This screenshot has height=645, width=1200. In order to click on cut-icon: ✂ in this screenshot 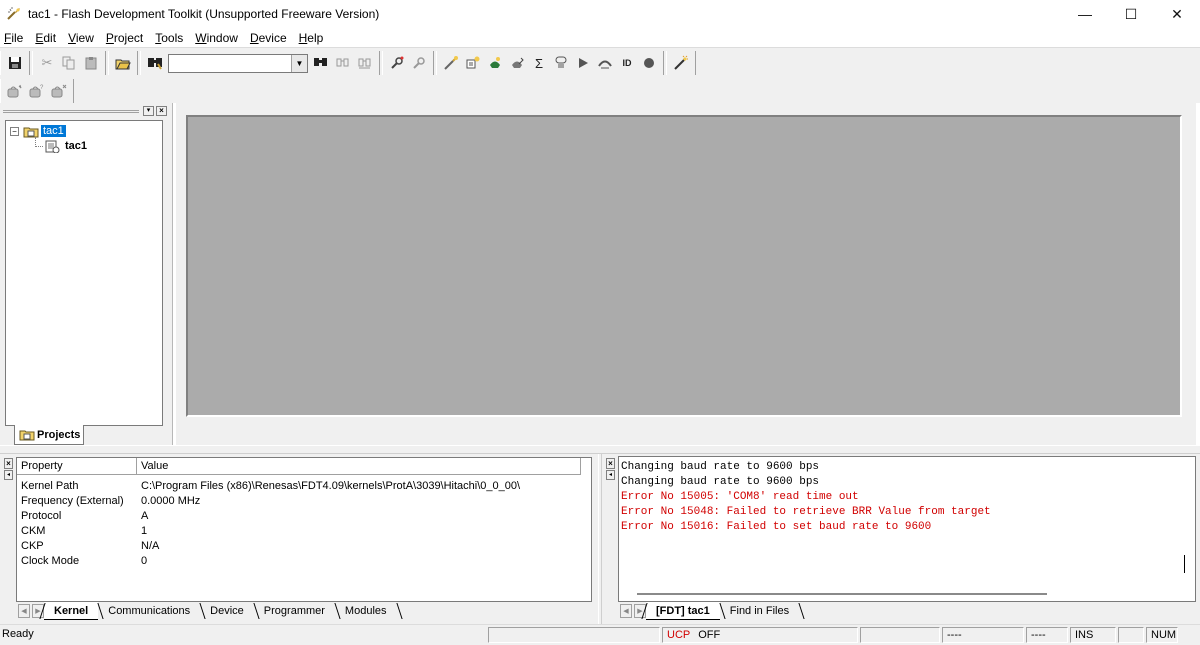, I will do `click(47, 63)`.